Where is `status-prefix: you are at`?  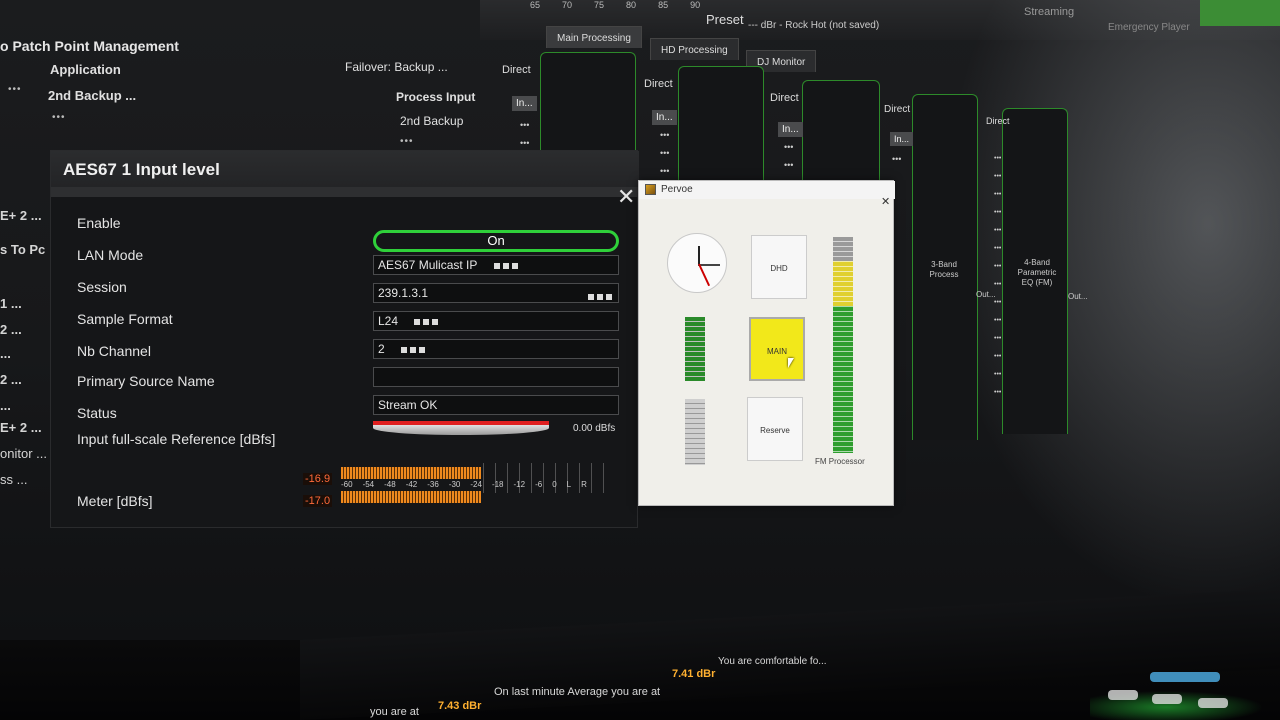 status-prefix: you are at is located at coordinates (394, 712).